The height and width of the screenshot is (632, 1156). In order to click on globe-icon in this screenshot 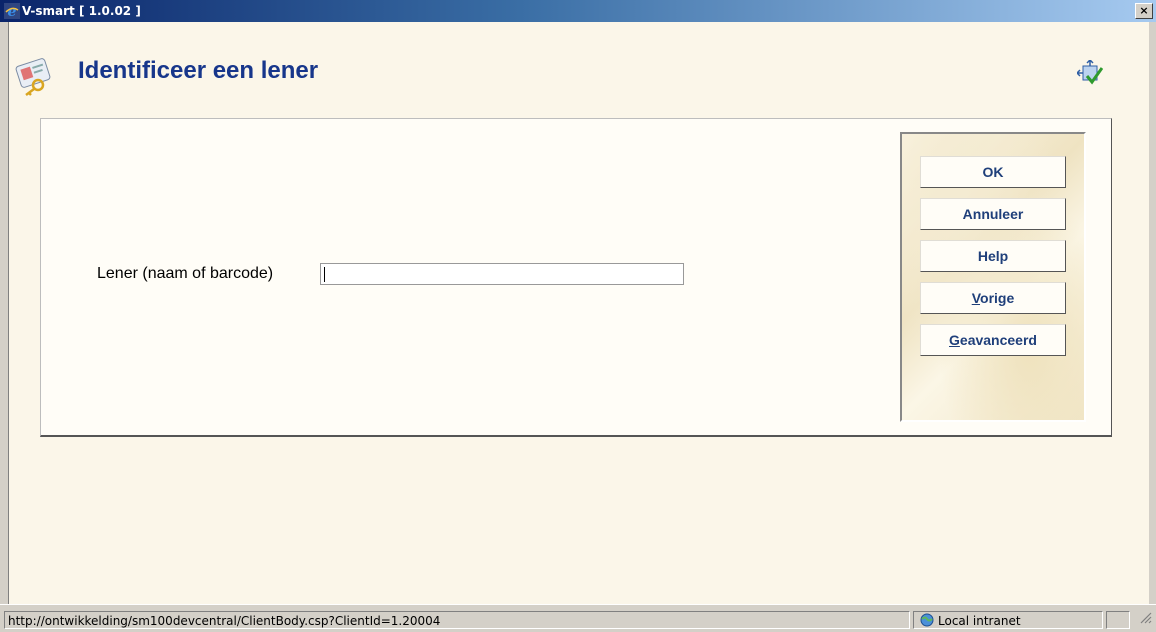, I will do `click(927, 620)`.